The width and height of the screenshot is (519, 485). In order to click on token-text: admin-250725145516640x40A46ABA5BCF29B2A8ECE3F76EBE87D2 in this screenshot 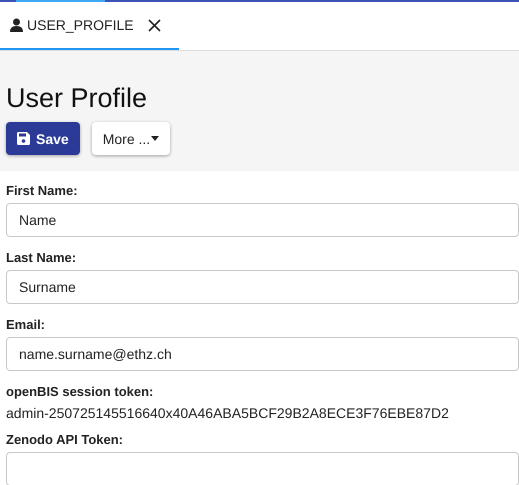, I will do `click(228, 413)`.